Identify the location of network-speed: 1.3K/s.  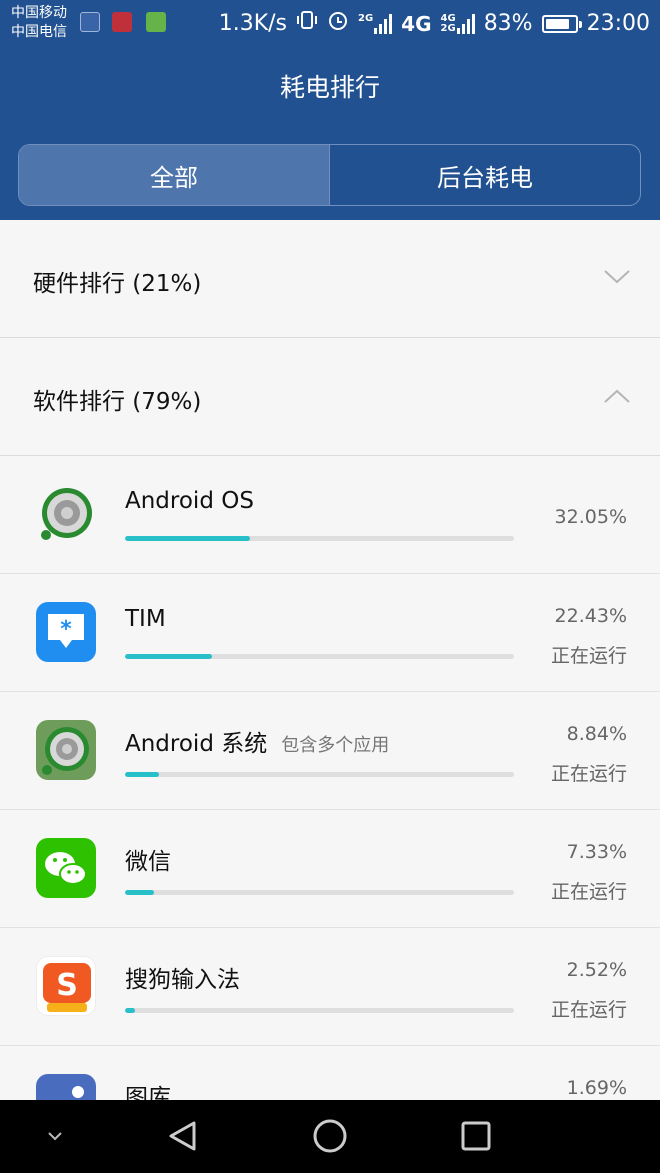
(252, 23).